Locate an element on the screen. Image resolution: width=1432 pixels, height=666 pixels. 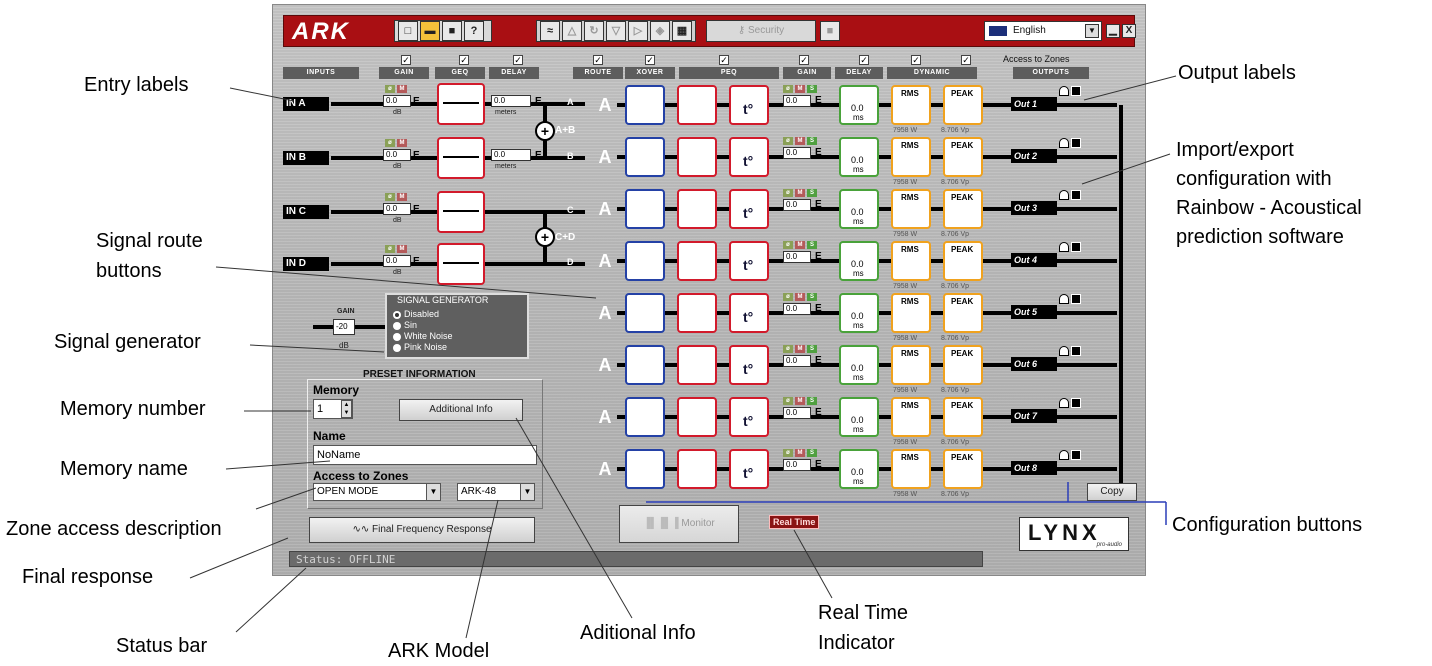
leader-memory-name is located at coordinates (278, 465).